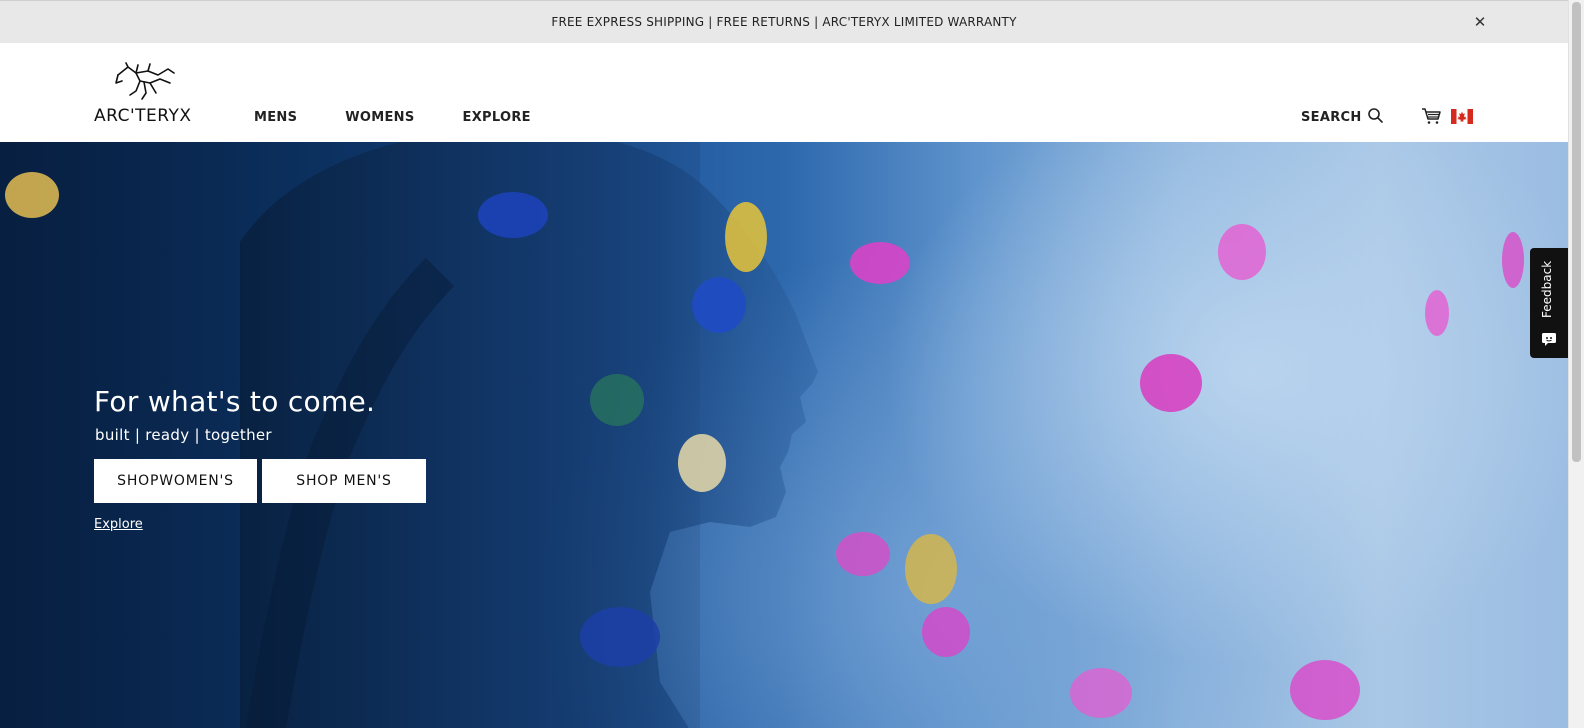 This screenshot has height=728, width=1584. I want to click on shop-mens-button: SHOP MEN'S, so click(344, 481).